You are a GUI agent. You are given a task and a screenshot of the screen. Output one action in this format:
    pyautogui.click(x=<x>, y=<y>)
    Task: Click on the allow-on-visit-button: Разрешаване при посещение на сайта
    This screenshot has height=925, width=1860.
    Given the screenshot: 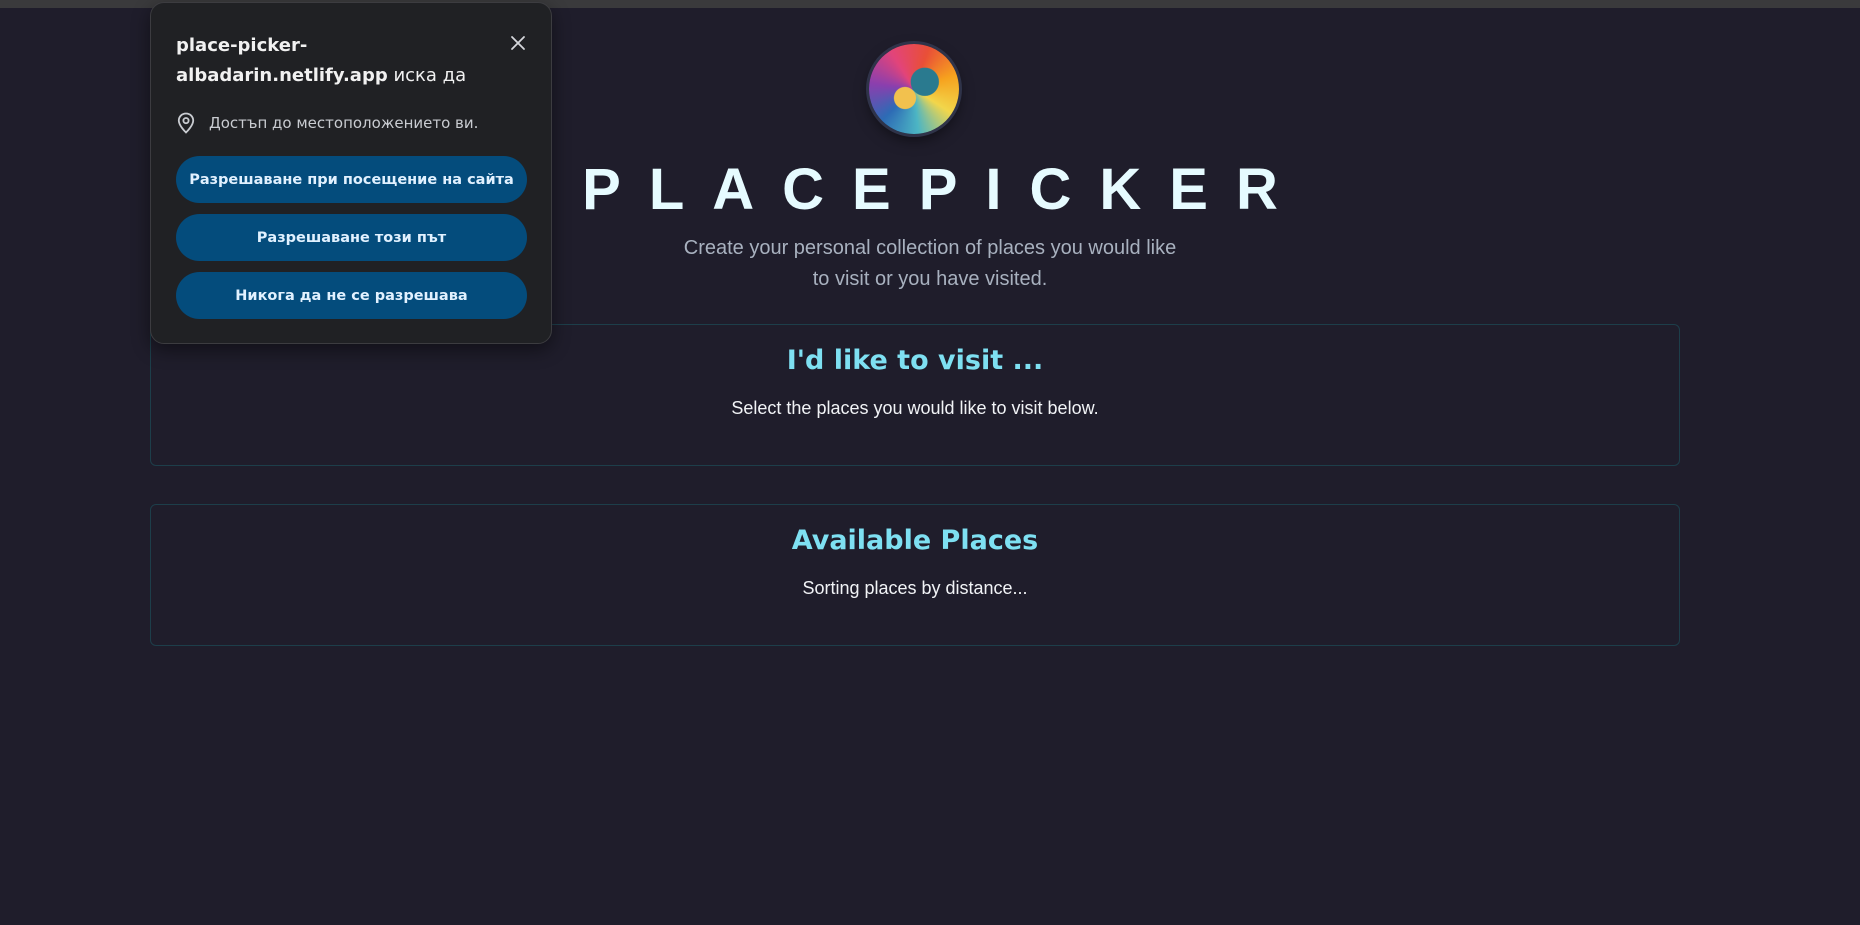 What is the action you would take?
    pyautogui.click(x=351, y=179)
    